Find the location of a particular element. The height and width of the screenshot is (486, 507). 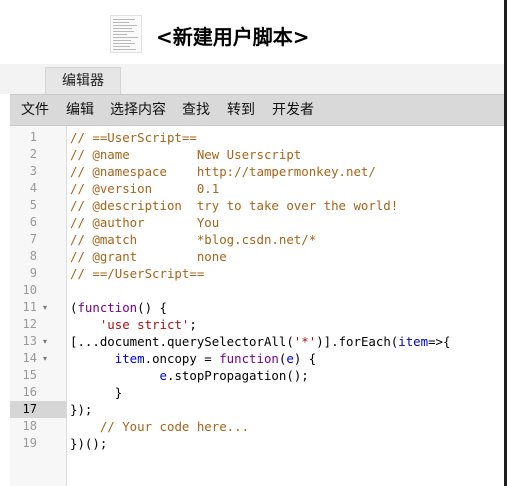

code-line: 6 // @author You is located at coordinates (257, 222).